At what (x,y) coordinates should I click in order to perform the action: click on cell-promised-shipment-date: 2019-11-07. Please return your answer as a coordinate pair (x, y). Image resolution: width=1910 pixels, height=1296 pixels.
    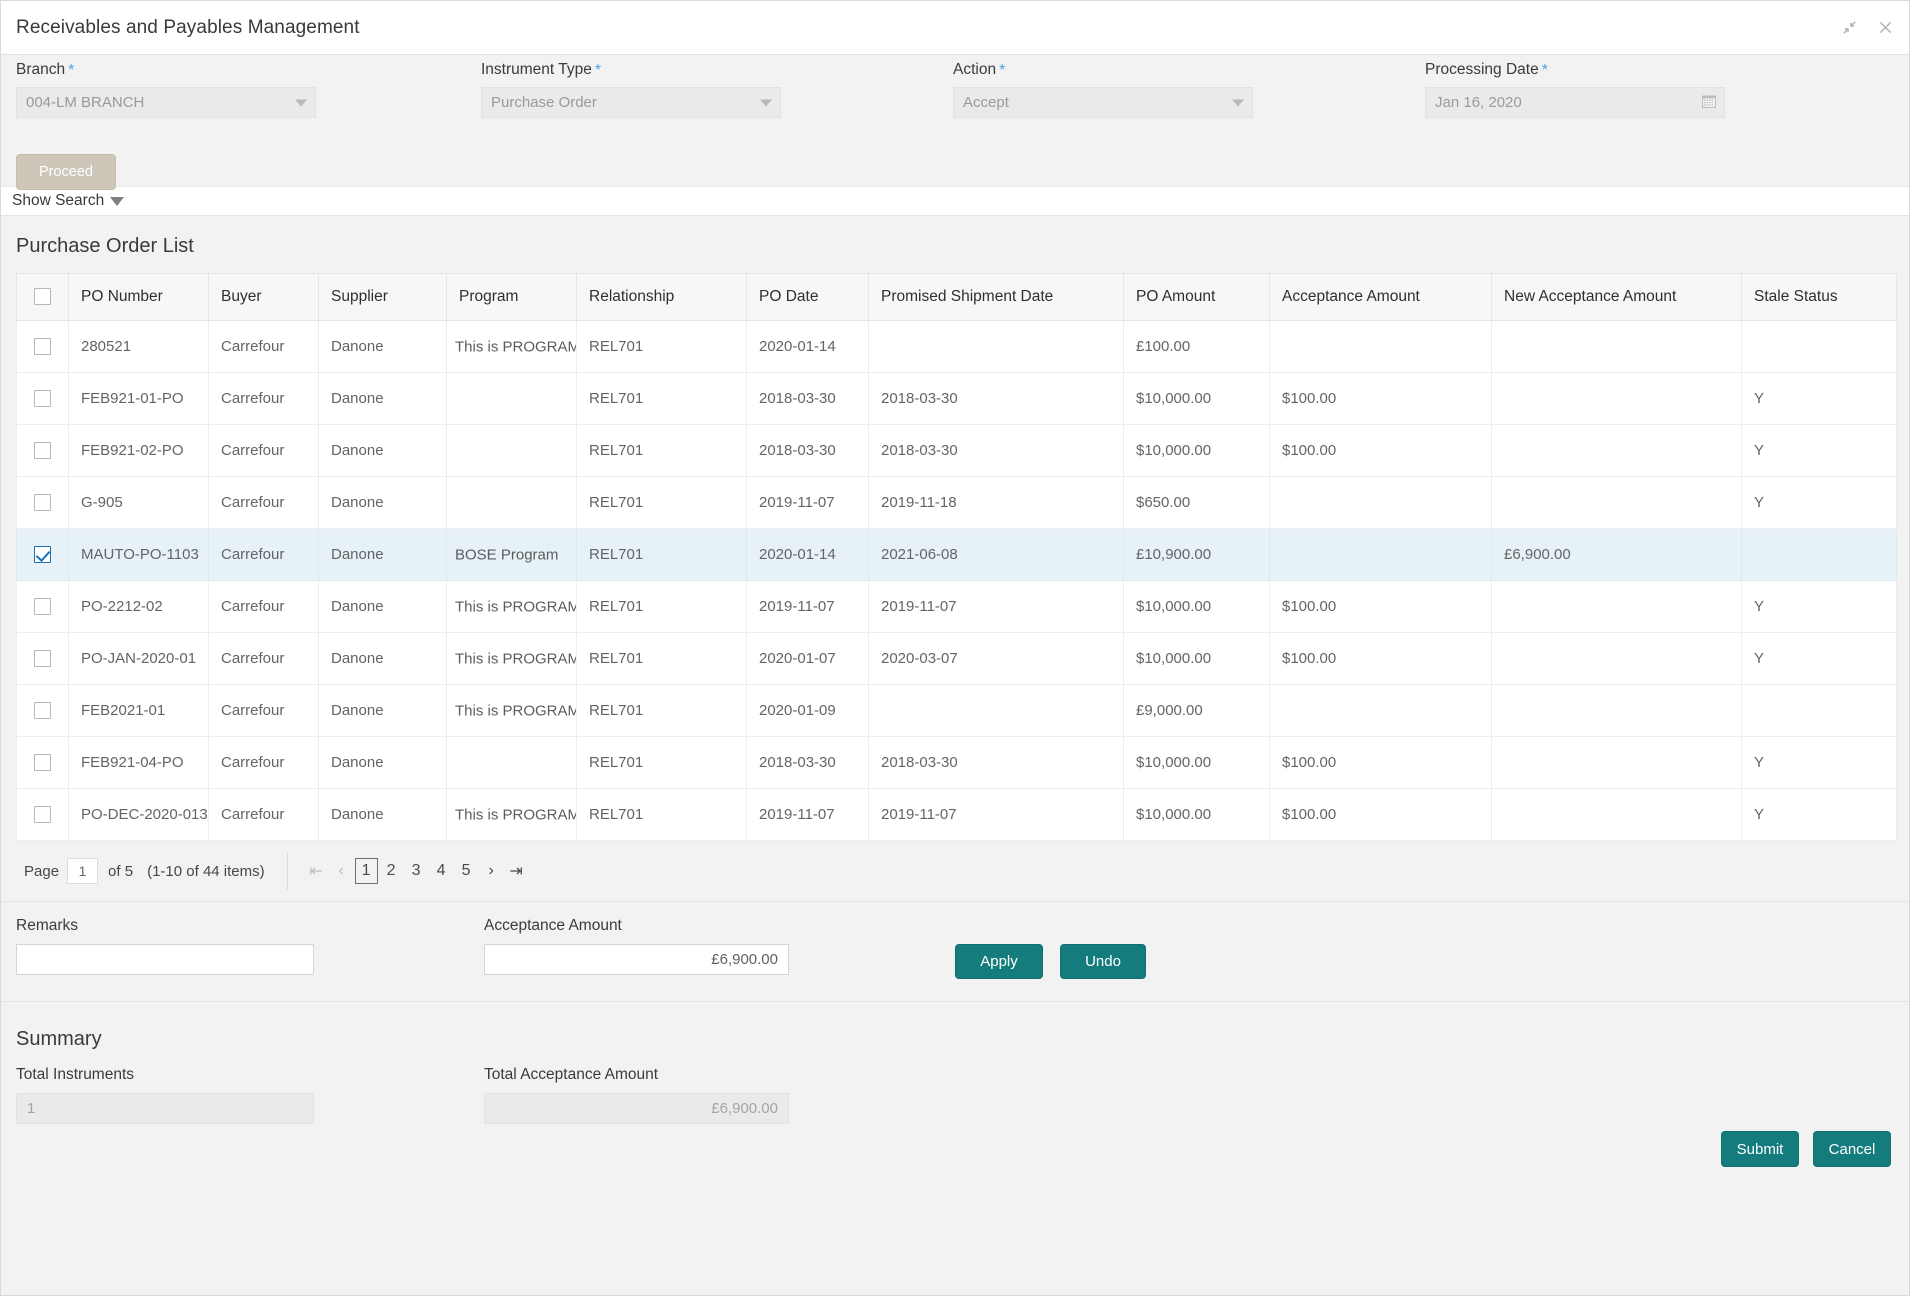
    Looking at the image, I should click on (996, 814).